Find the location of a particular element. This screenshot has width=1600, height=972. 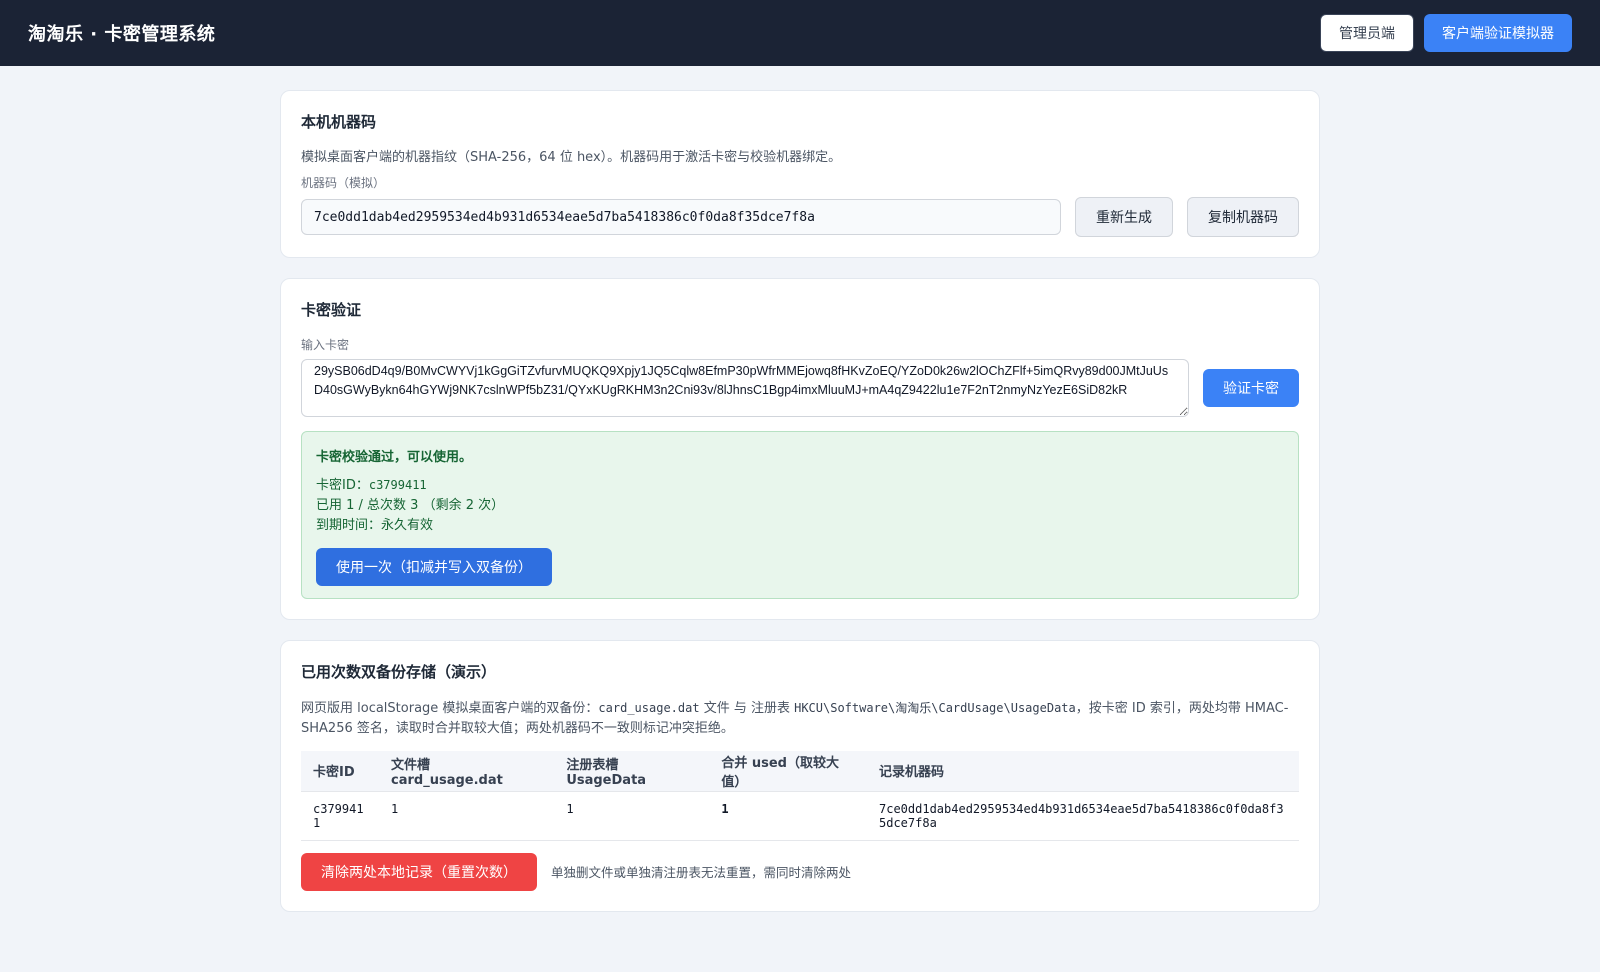

top-actions: 管理员端 客户端验证模拟器 is located at coordinates (1446, 33).